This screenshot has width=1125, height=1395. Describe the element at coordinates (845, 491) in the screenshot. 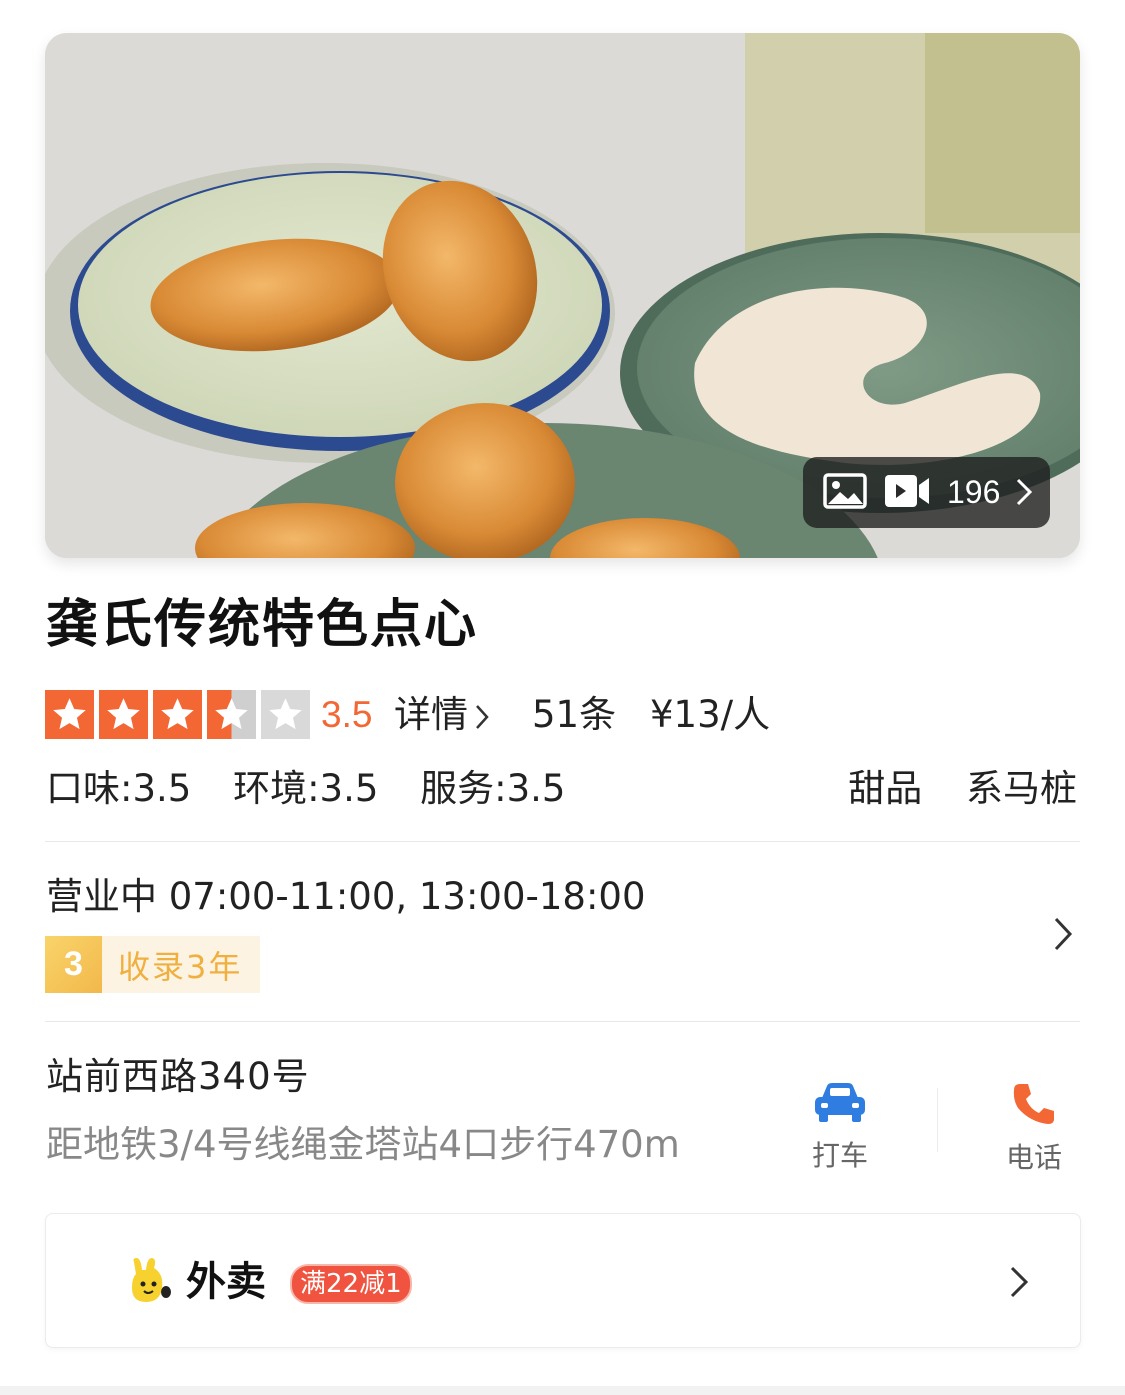

I see `image-icon` at that location.